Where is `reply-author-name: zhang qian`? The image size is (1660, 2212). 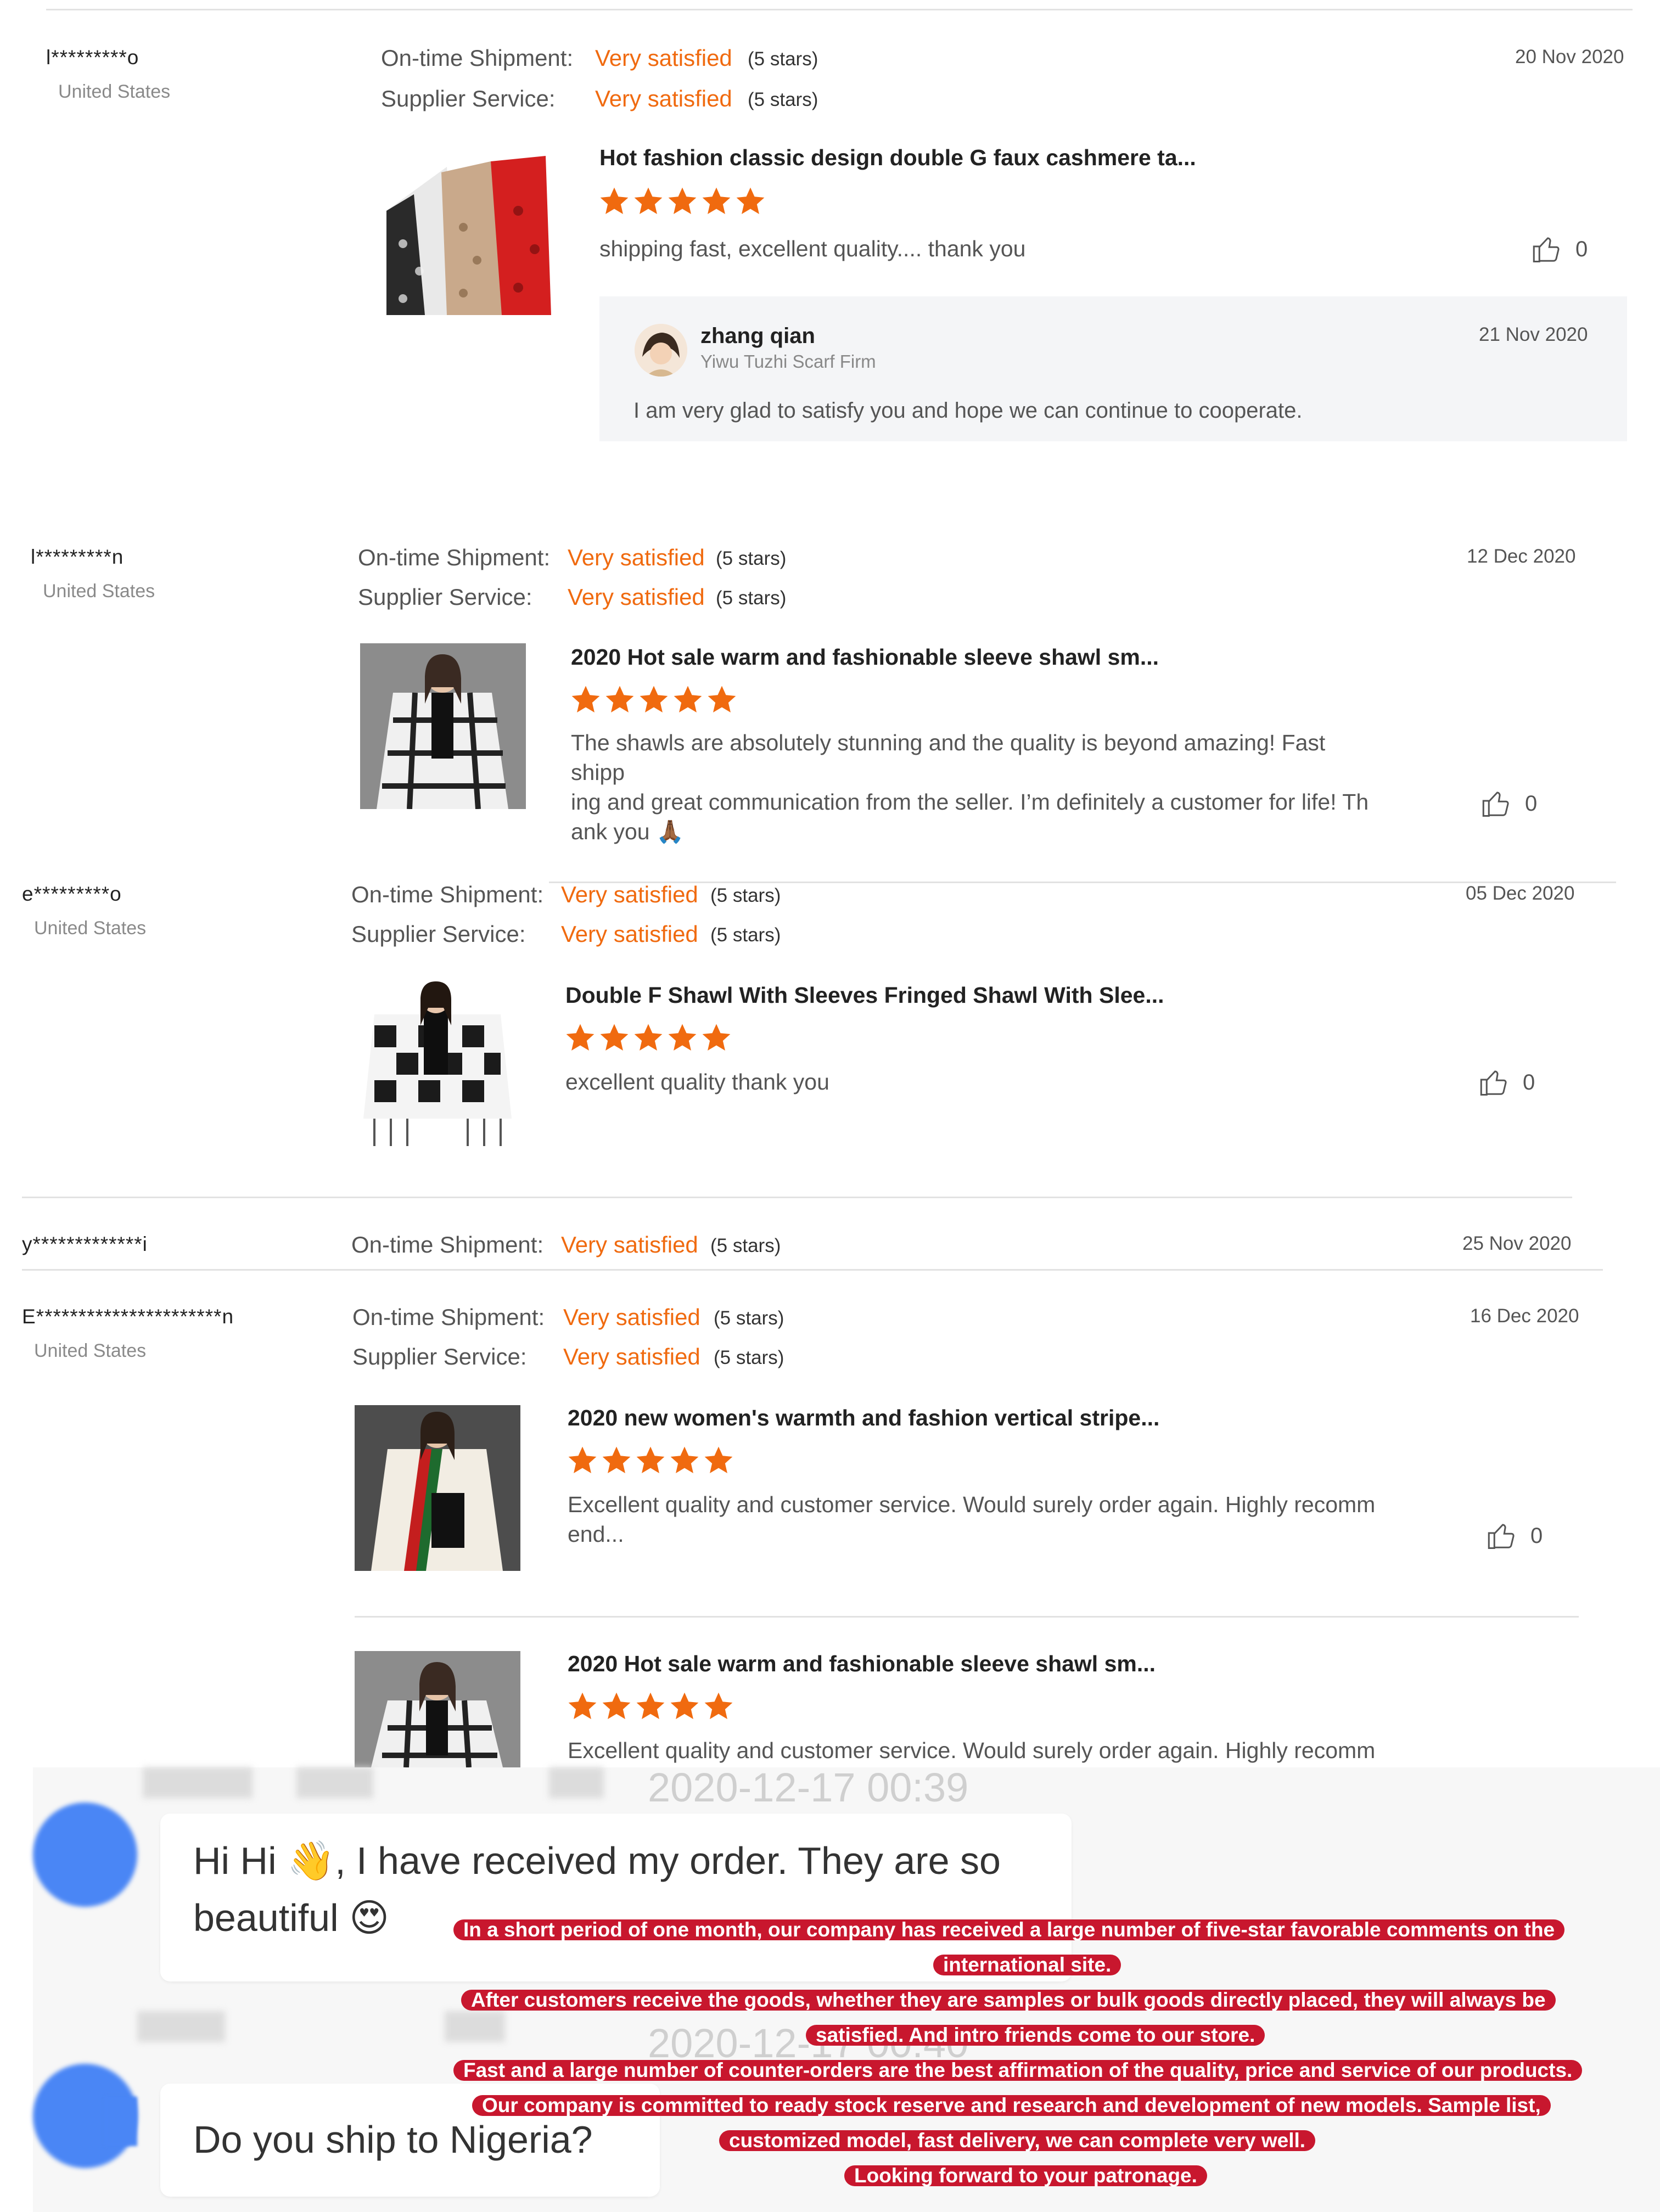 reply-author-name: zhang qian is located at coordinates (757, 336).